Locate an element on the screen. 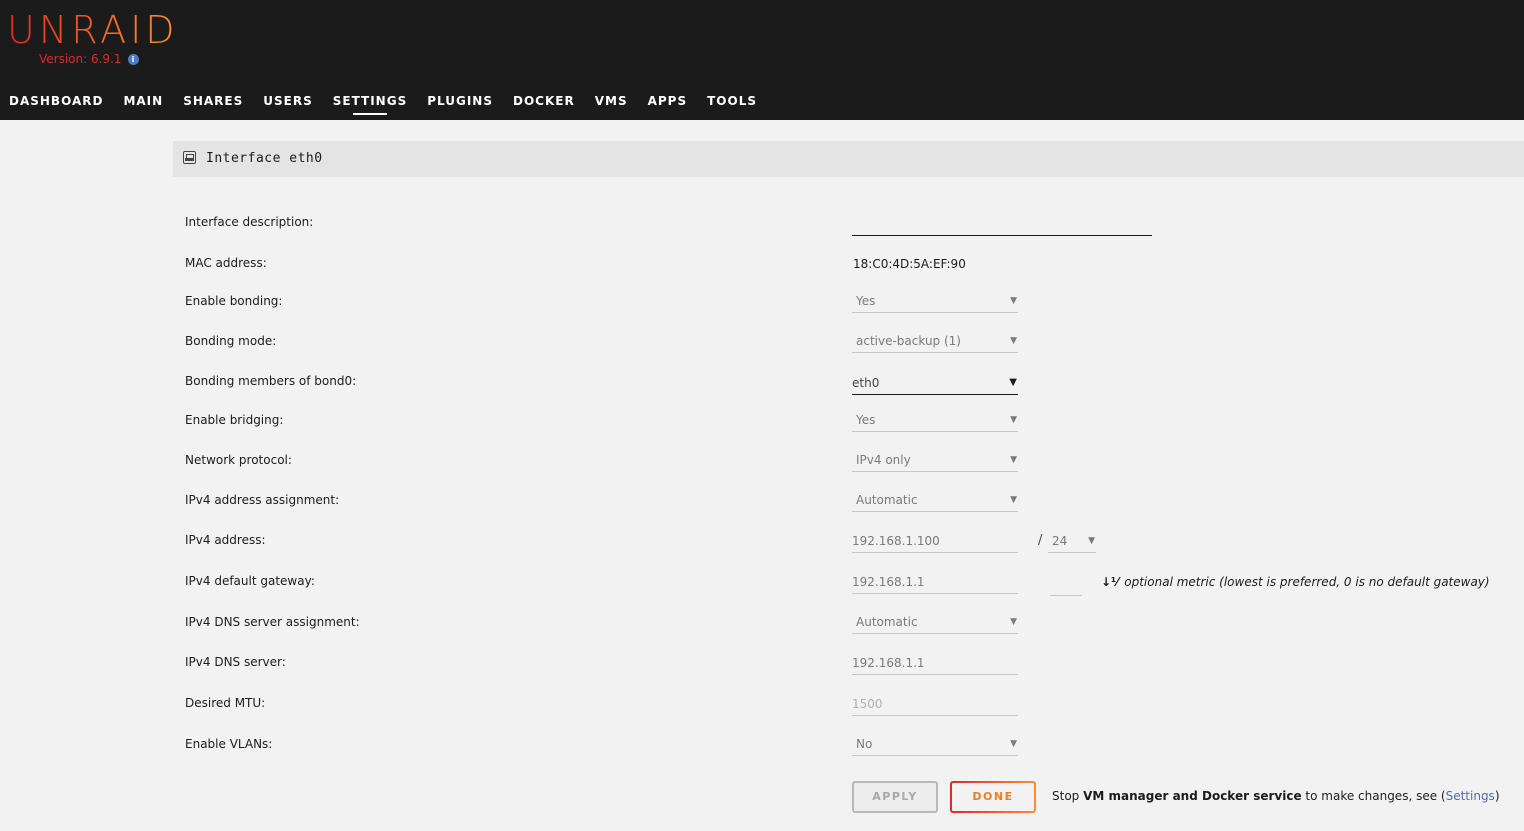  ipv4-assignment-label: IPv4 address assignment: is located at coordinates (262, 500).